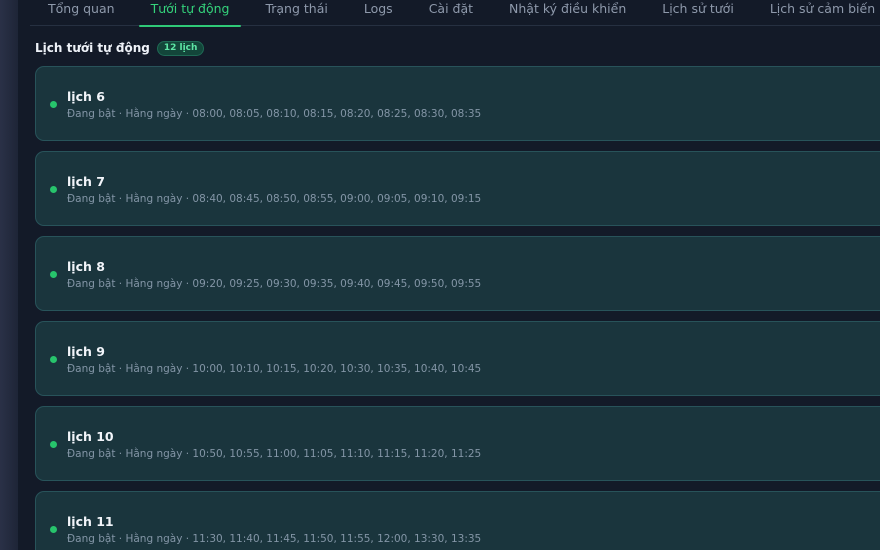 The image size is (880, 550). What do you see at coordinates (190, 13) in the screenshot?
I see `tab-auto-watering: Tưới tự động` at bounding box center [190, 13].